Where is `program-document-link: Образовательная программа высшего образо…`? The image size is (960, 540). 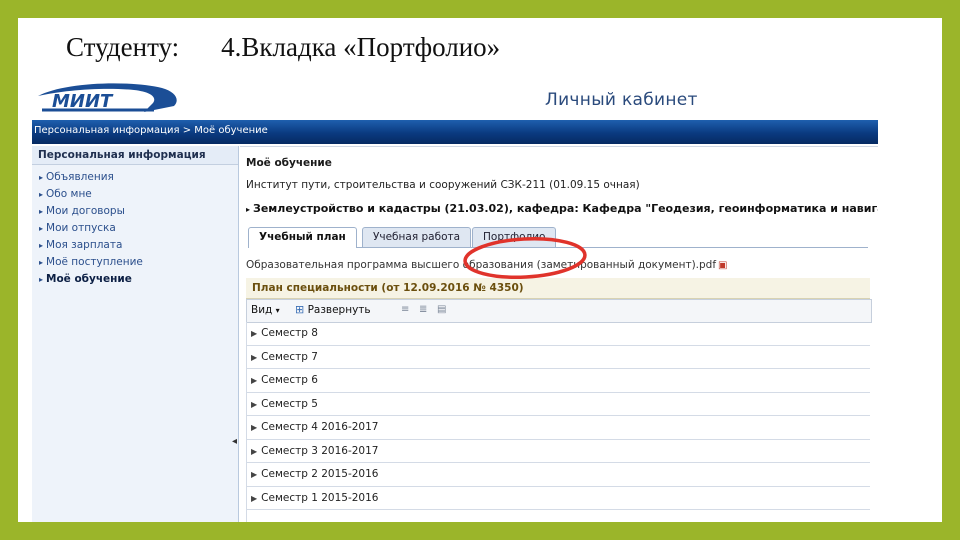 program-document-link: Образовательная программа высшего образо… is located at coordinates (487, 265).